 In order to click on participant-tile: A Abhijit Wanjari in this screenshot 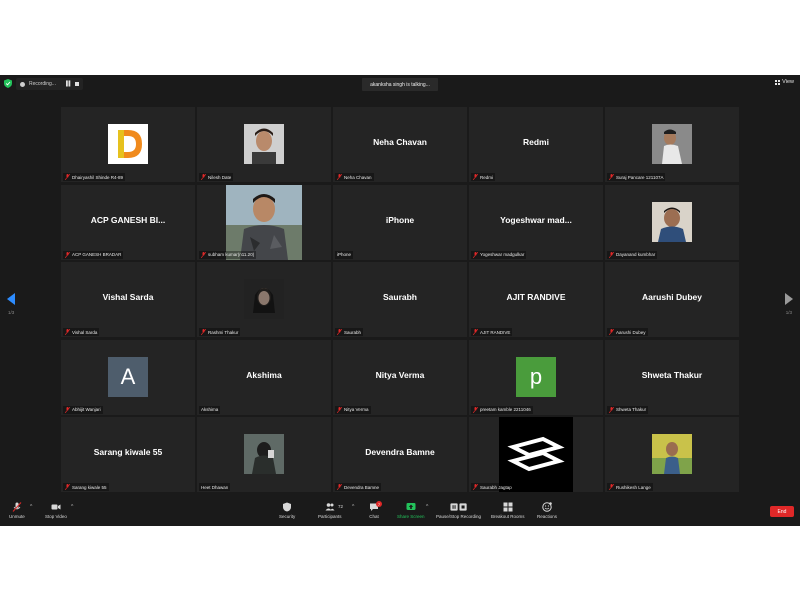, I will do `click(128, 377)`.